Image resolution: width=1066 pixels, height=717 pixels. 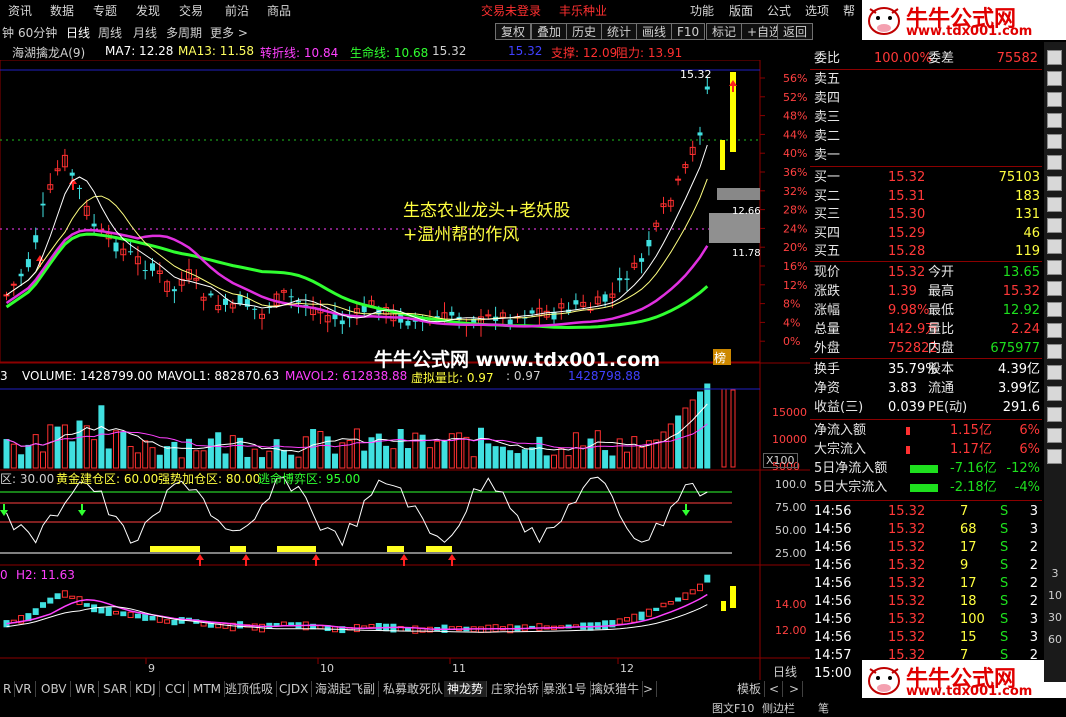 I want to click on fiz-icon, so click(x=1054, y=267).